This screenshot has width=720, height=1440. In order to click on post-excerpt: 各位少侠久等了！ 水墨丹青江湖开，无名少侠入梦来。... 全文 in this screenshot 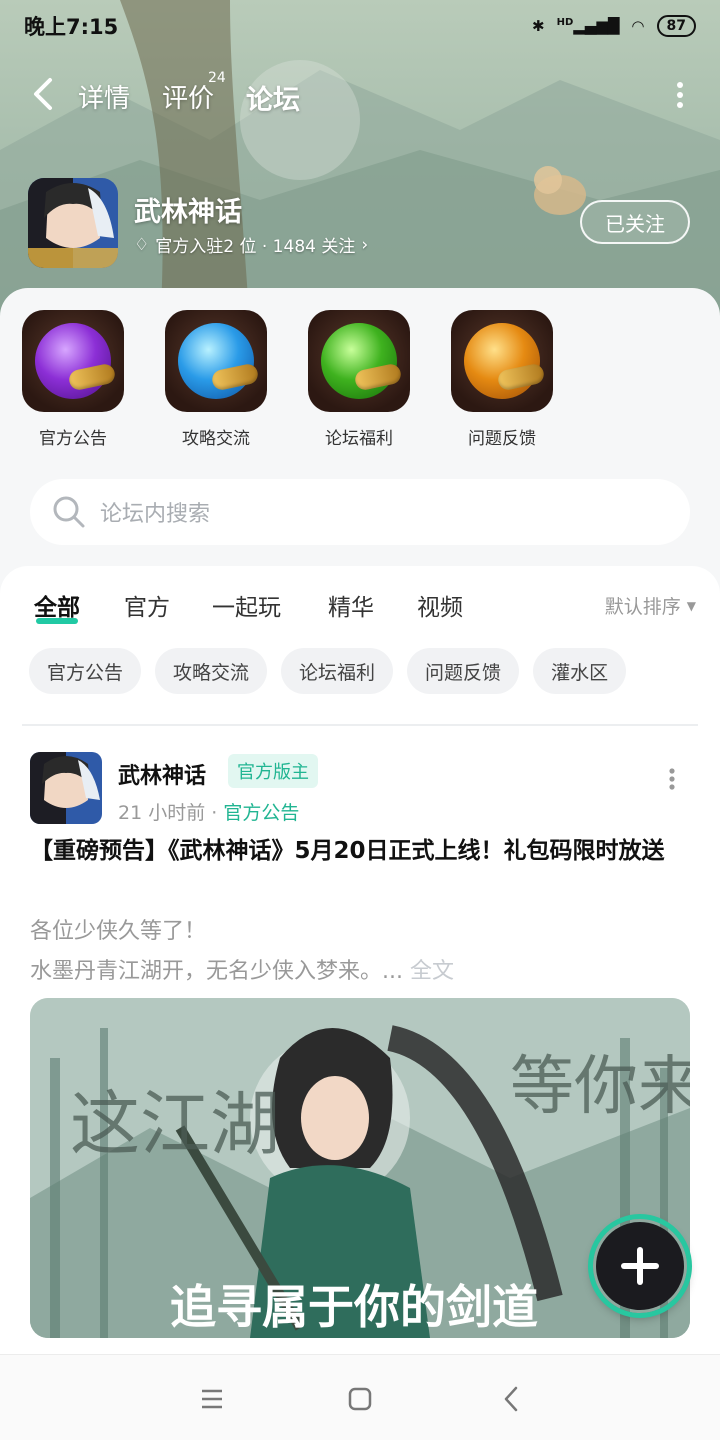, I will do `click(362, 952)`.